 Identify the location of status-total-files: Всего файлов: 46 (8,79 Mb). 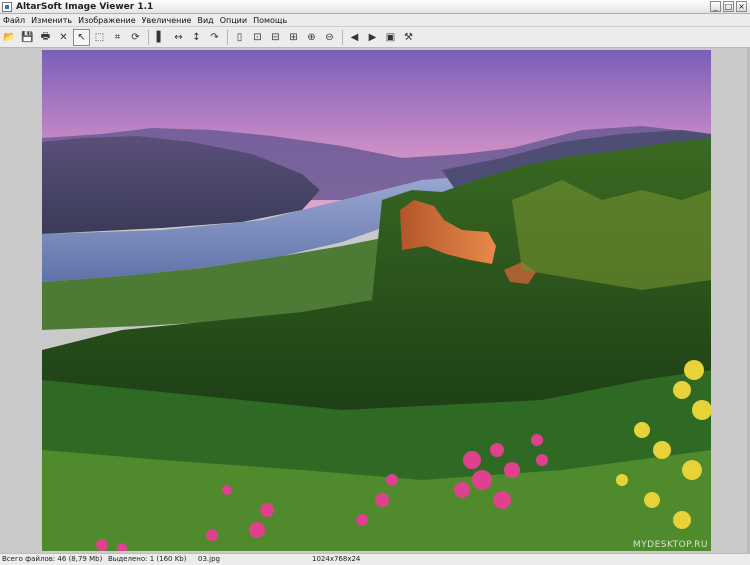
(52, 559).